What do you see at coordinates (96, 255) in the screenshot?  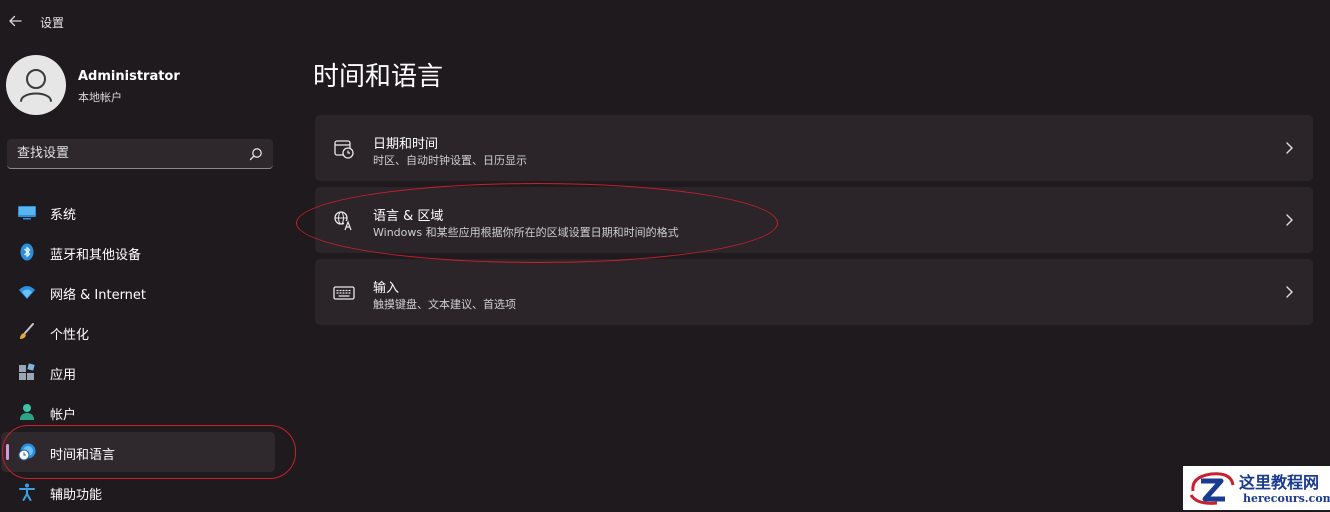 I see `sidebar-item-label: 蓝牙和其他设备` at bounding box center [96, 255].